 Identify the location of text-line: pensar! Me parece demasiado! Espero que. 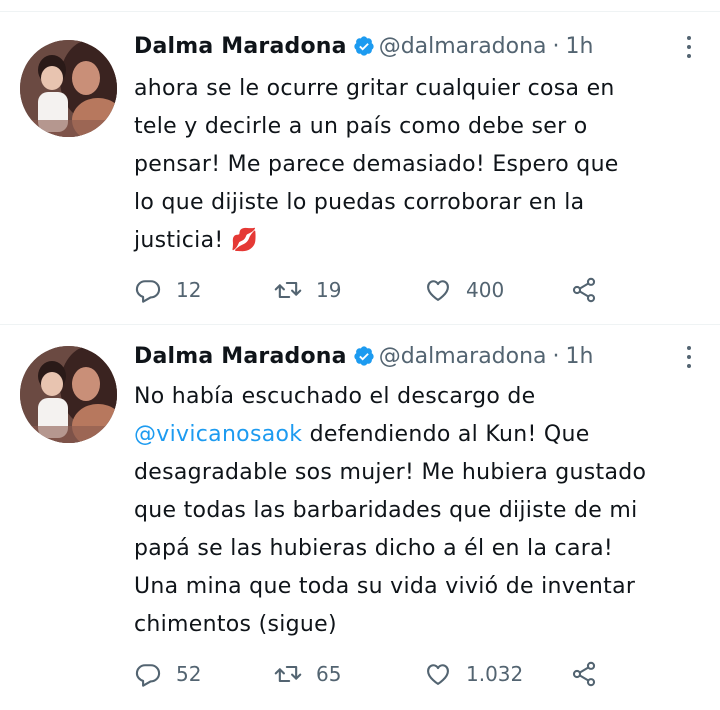
(376, 164).